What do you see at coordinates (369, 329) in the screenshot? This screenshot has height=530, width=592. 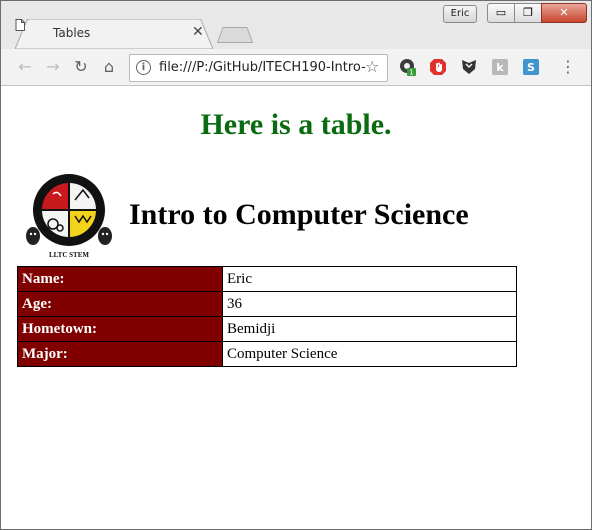 I see `row-value: Bemidji` at bounding box center [369, 329].